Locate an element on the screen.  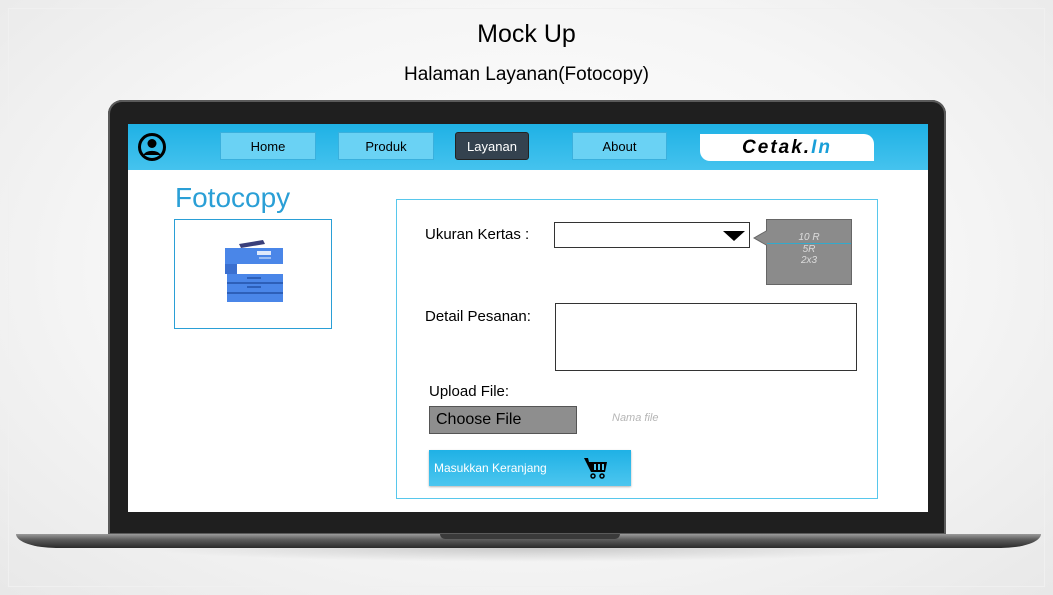
page-title: Fotocopy is located at coordinates (233, 197).